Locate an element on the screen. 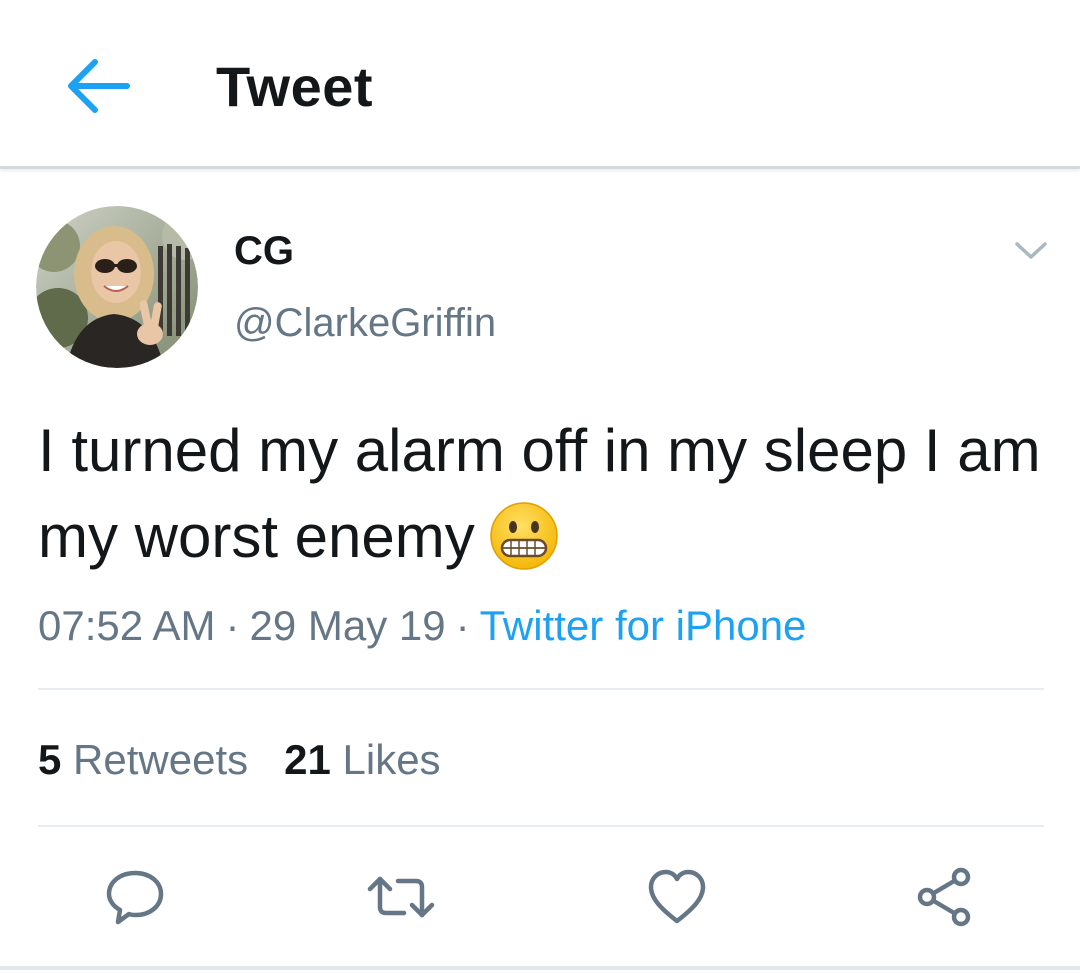 The width and height of the screenshot is (1080, 973). user-handle: @ClarkeGriffin is located at coordinates (365, 323).